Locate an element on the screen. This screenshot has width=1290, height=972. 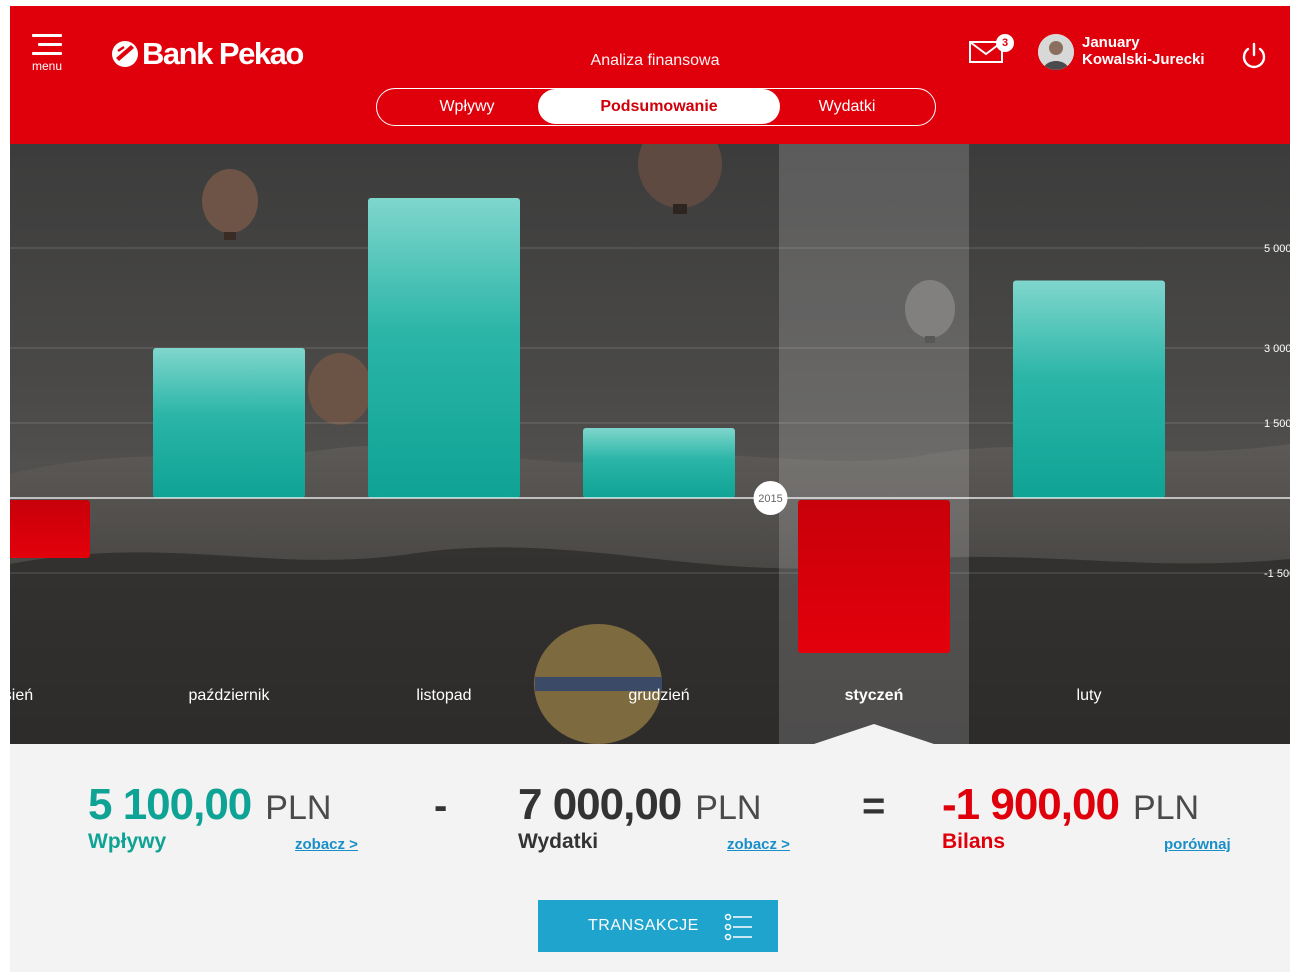
list-icon is located at coordinates (738, 927).